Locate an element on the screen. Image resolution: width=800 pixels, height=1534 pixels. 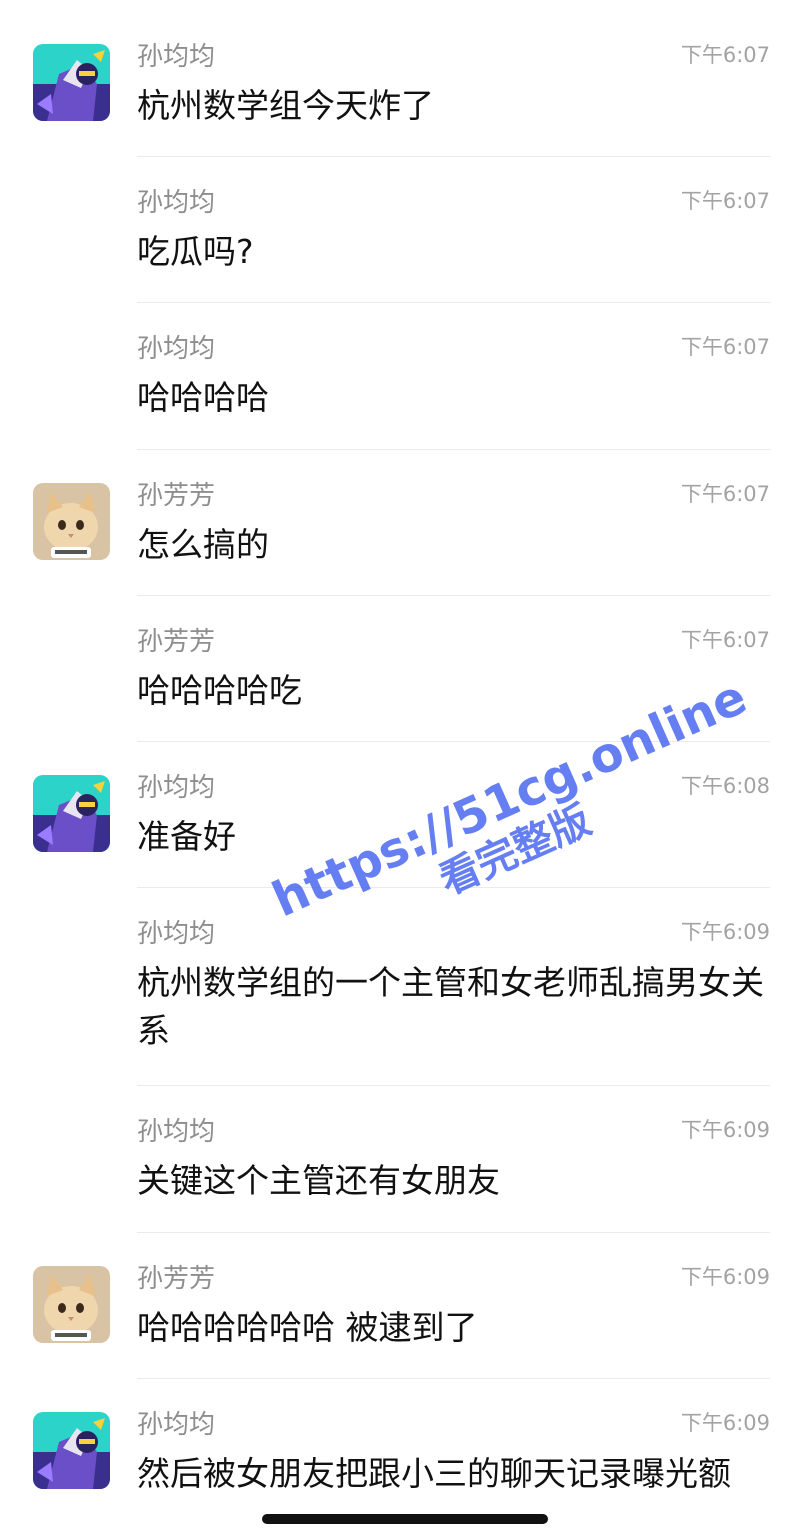
message-time: 下午6:08 is located at coordinates (725, 786).